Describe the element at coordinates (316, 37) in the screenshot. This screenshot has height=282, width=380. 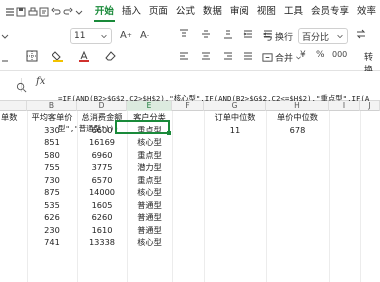
I see `number-format-value: 百分比` at that location.